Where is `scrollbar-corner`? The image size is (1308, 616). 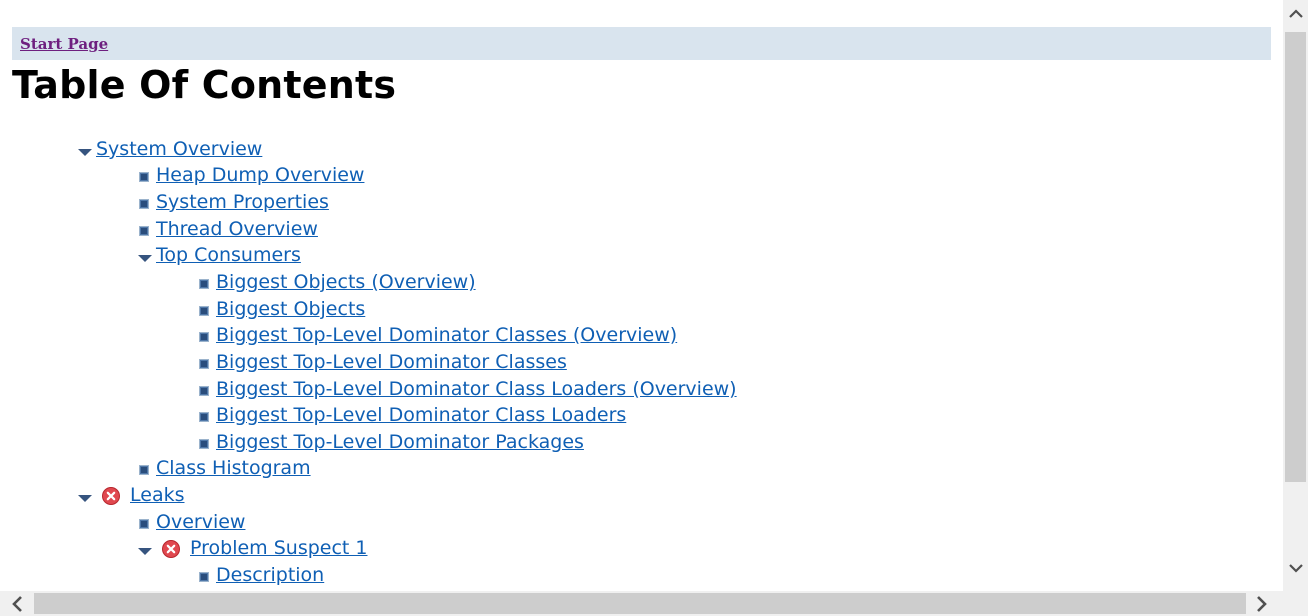
scrollbar-corner is located at coordinates (1295, 603).